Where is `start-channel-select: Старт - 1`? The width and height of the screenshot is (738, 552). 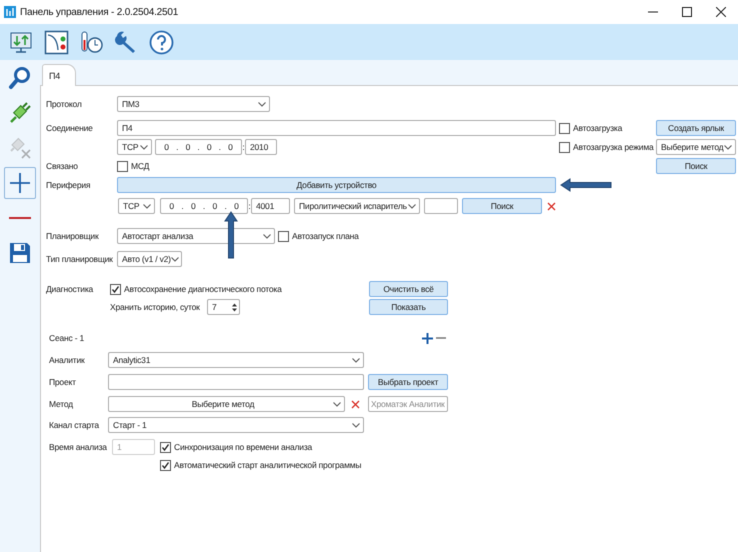
start-channel-select: Старт - 1 is located at coordinates (236, 425).